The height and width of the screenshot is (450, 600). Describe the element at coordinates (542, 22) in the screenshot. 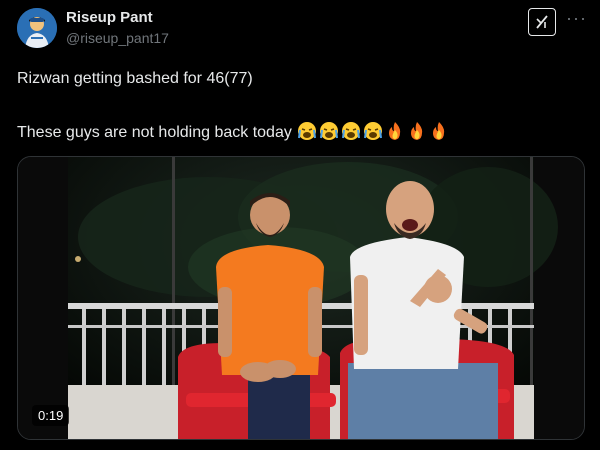

I see `grok-icon` at that location.